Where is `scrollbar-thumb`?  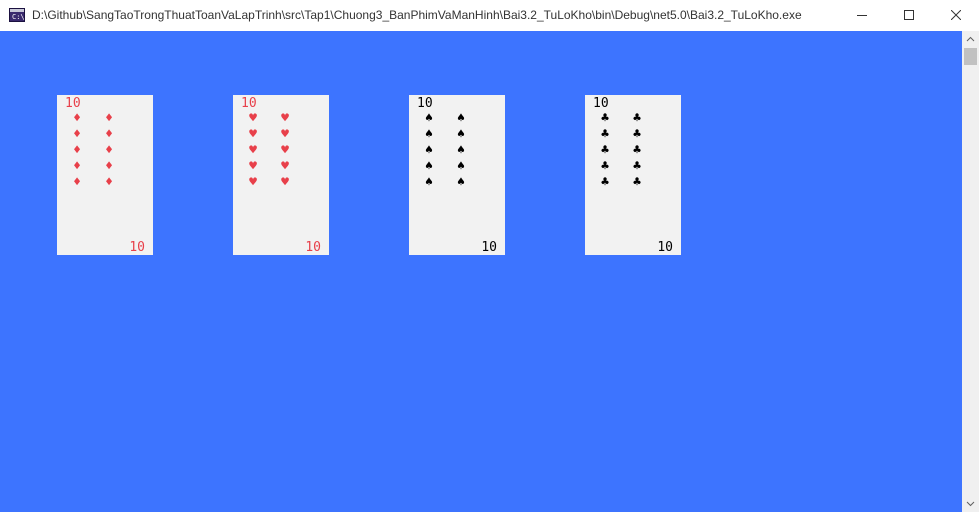
scrollbar-thumb is located at coordinates (970, 56).